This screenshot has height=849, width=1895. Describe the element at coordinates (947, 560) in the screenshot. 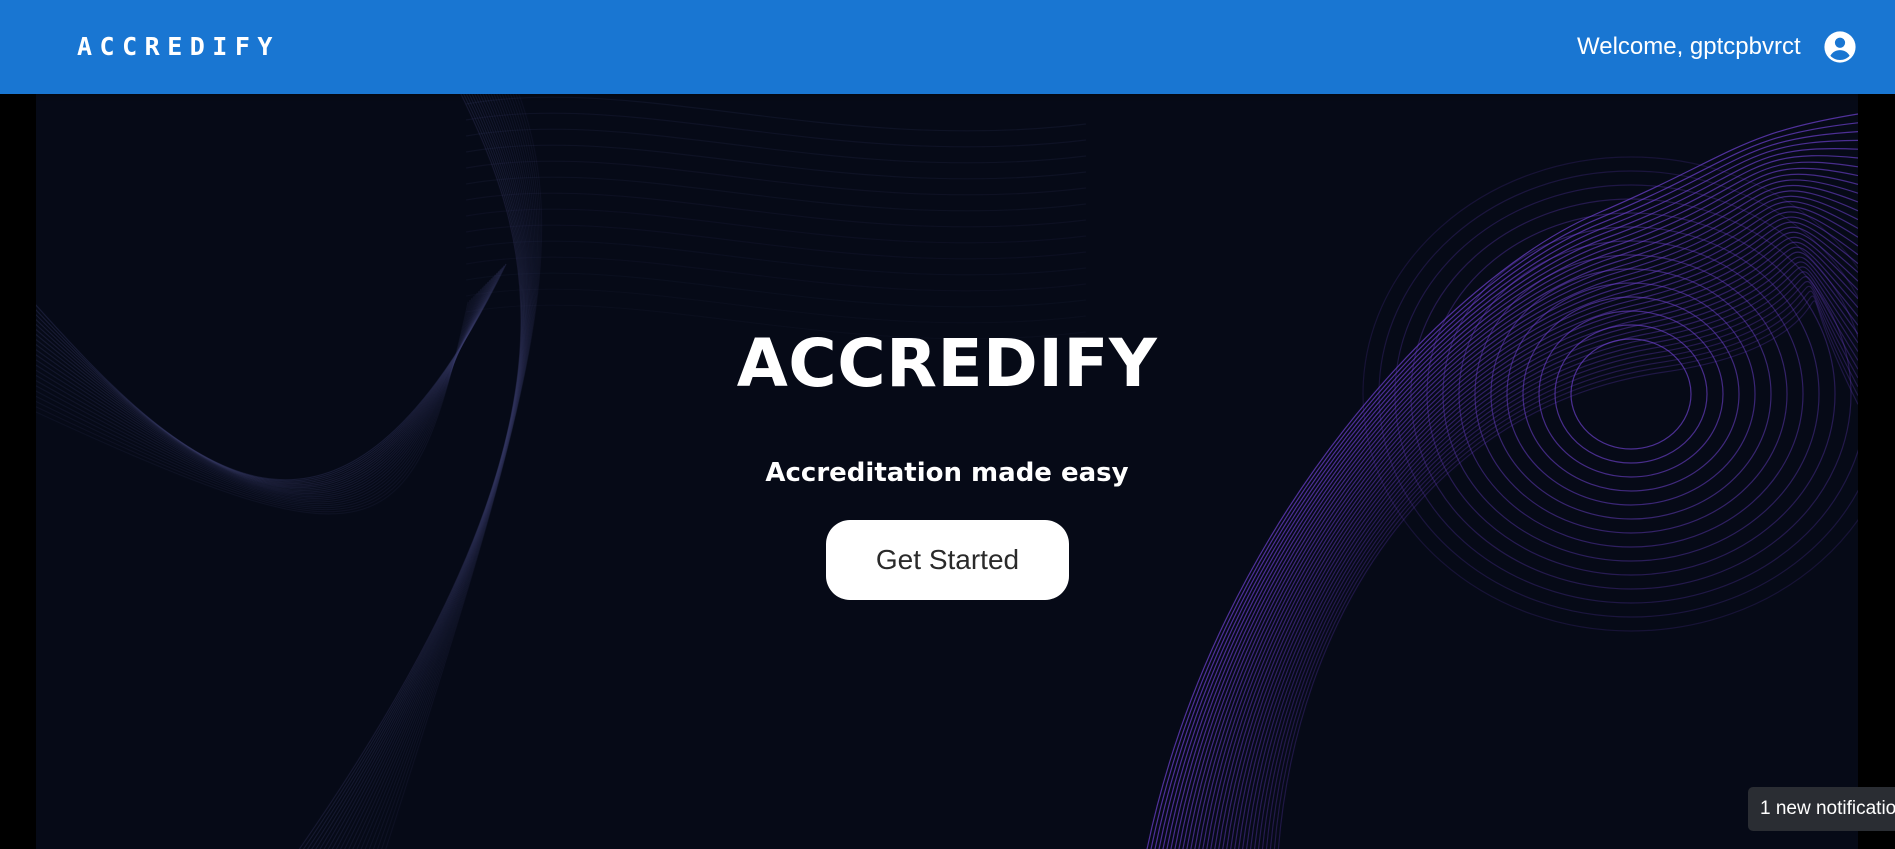

I see `get-started-button: Get Started` at that location.